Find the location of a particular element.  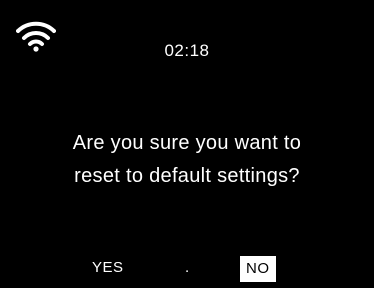

clock-time: 02:18 is located at coordinates (187, 50).